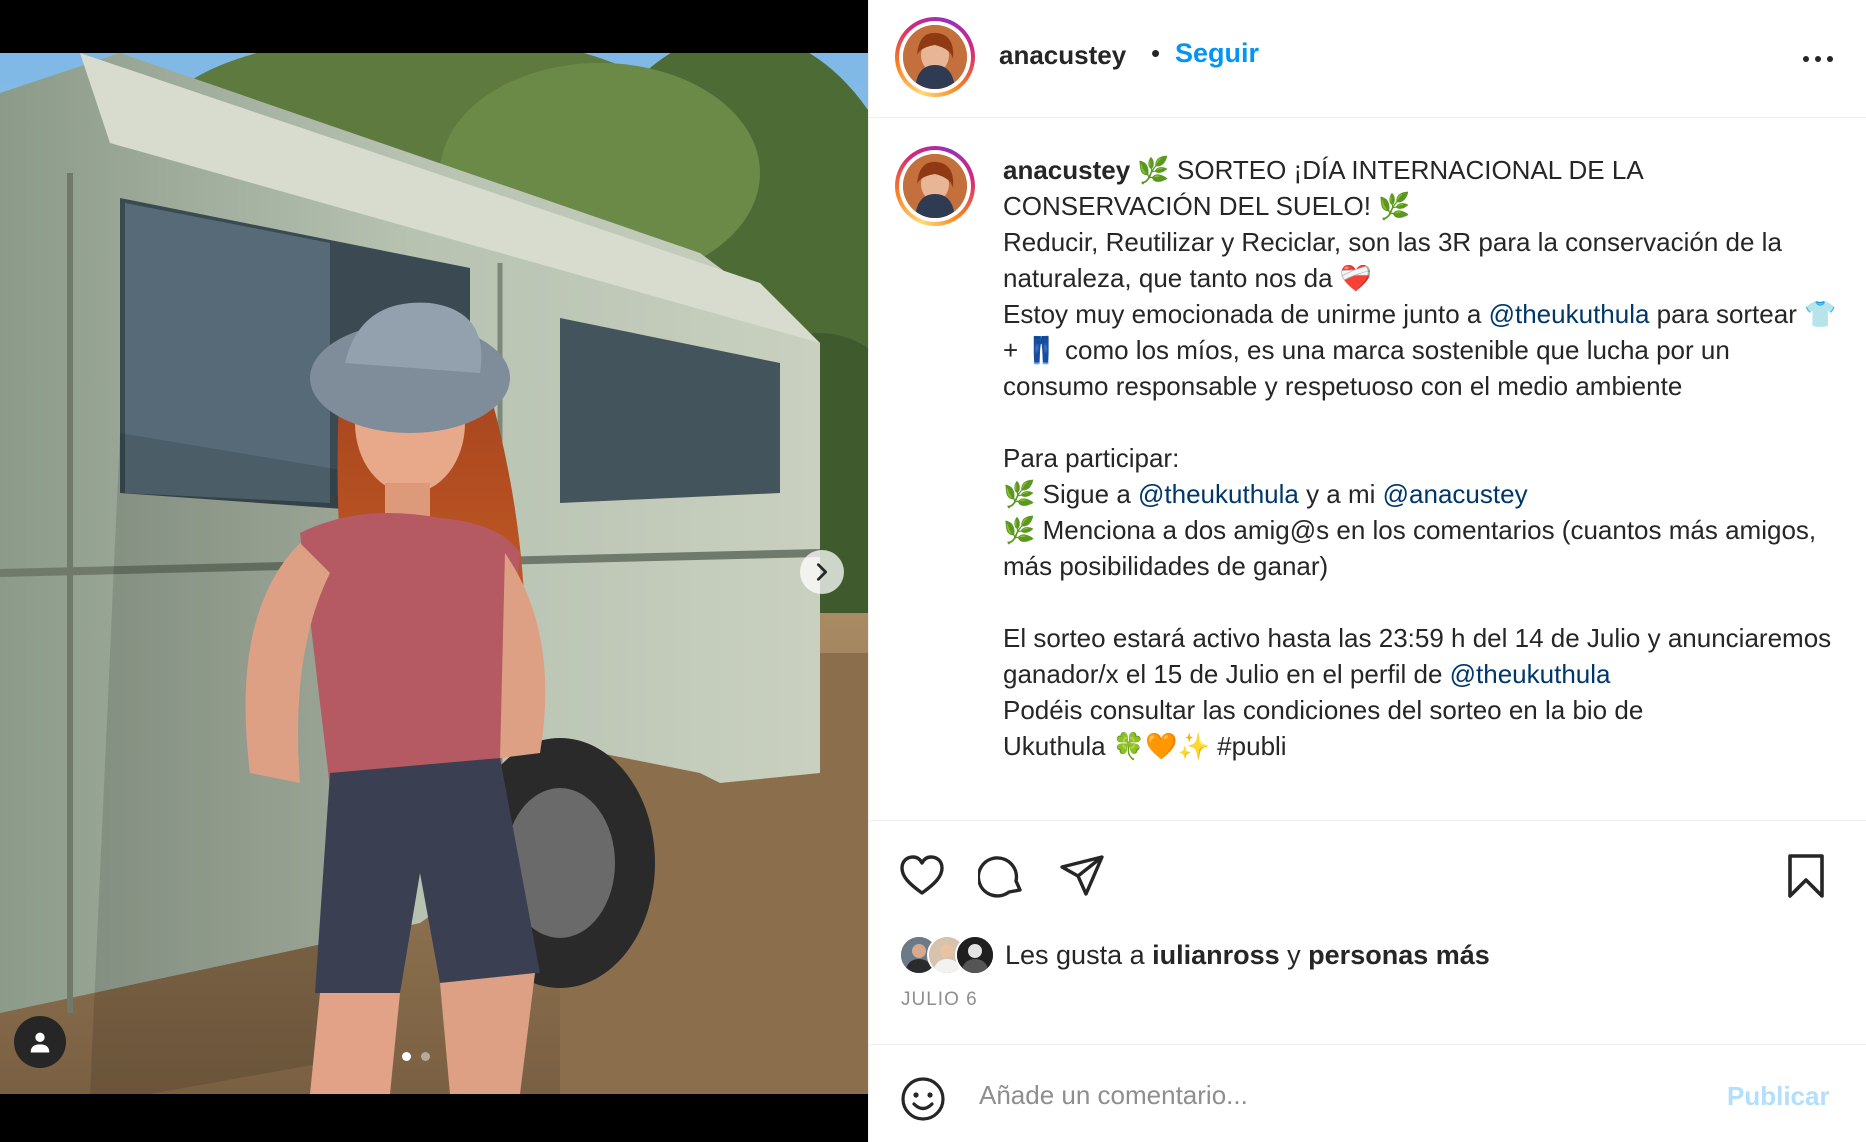  I want to click on like-button, so click(922, 876).